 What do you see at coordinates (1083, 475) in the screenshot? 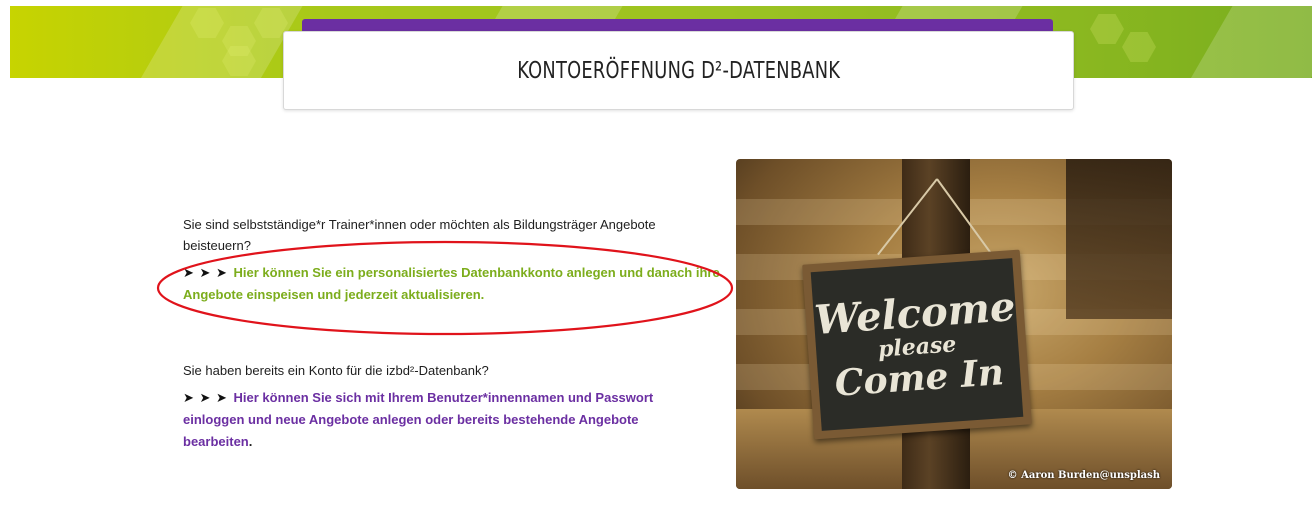
I see `photo-credit: © Aaron Burden@unsplash` at bounding box center [1083, 475].